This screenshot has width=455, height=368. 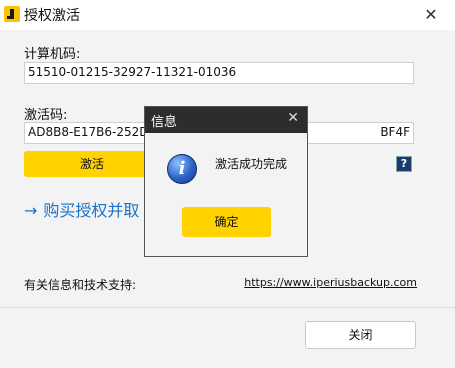 I want to click on activation-code-label: 激活码:, so click(x=46, y=115).